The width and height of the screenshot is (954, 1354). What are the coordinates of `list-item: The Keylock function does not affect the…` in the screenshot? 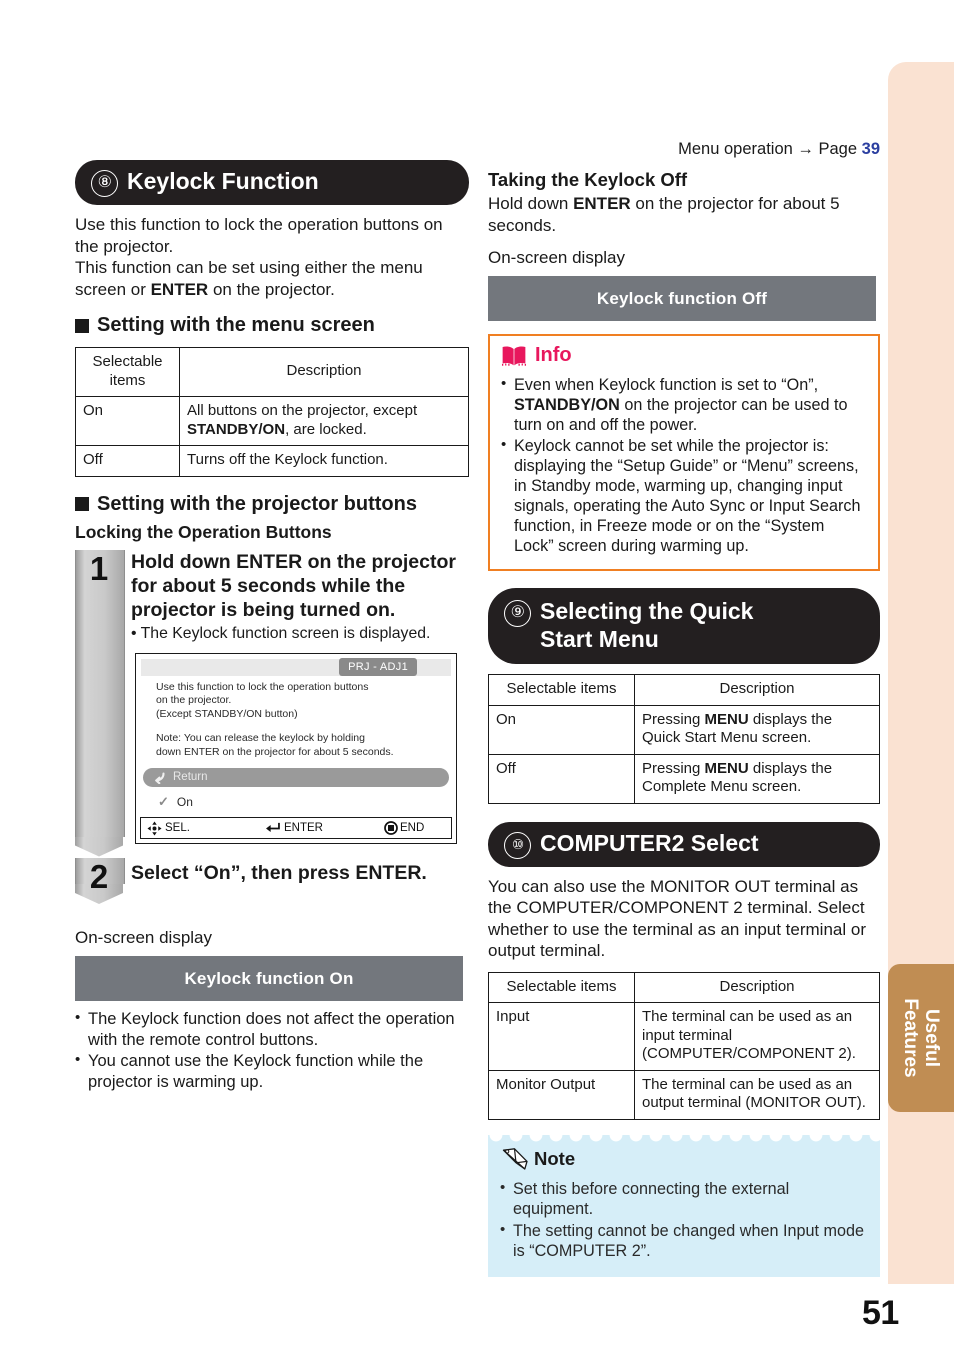 It's located at (272, 1029).